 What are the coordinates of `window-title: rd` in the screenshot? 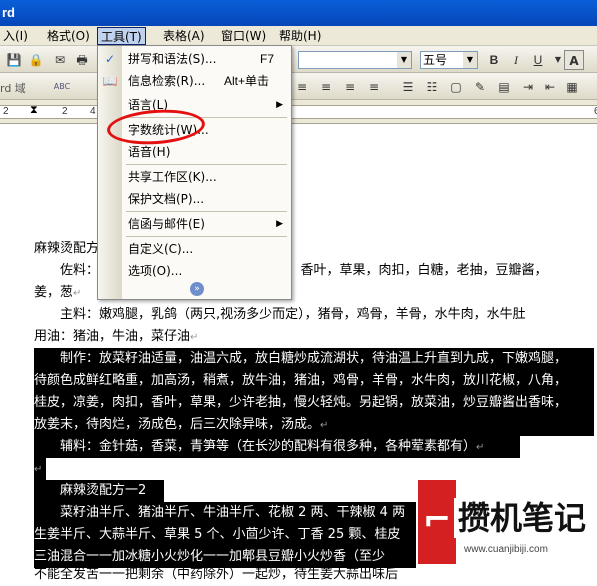 It's located at (8, 12).